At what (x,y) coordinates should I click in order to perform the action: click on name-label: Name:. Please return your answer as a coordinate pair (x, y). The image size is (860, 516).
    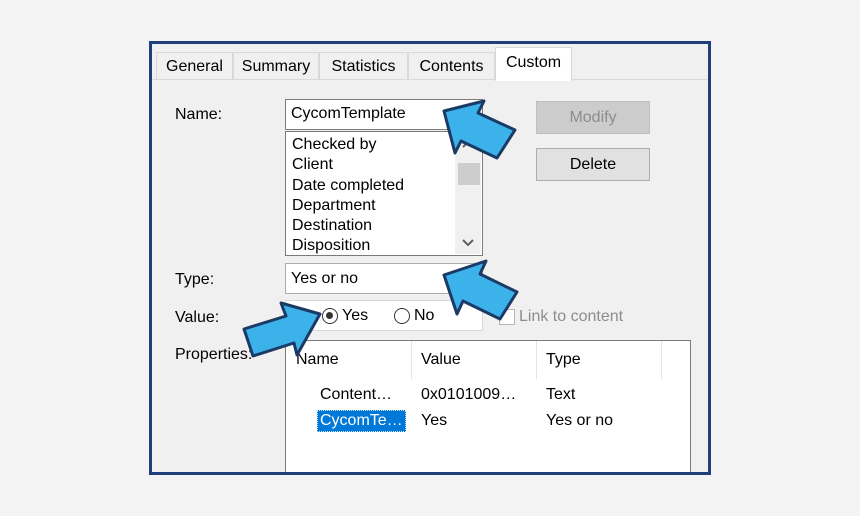
    Looking at the image, I should click on (199, 114).